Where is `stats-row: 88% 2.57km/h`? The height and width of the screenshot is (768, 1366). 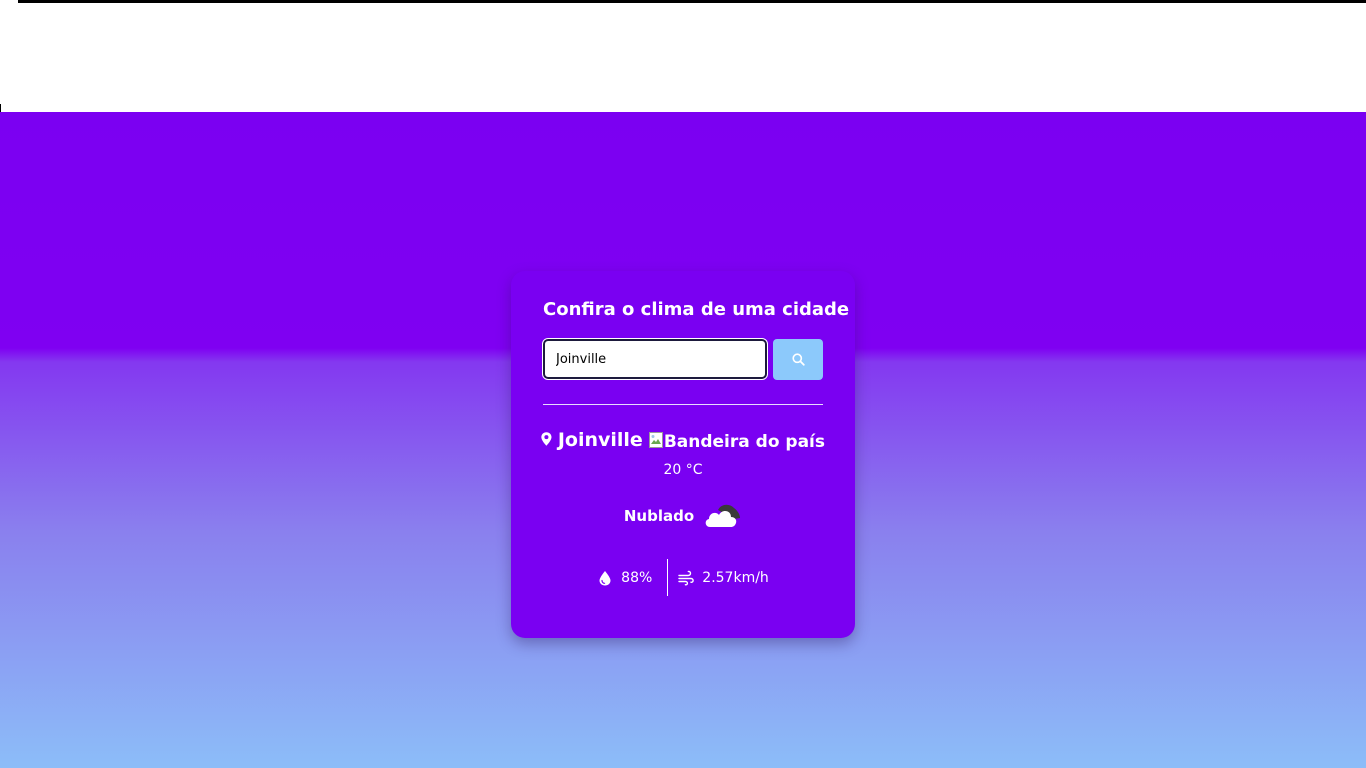
stats-row: 88% 2.57km/h is located at coordinates (683, 577).